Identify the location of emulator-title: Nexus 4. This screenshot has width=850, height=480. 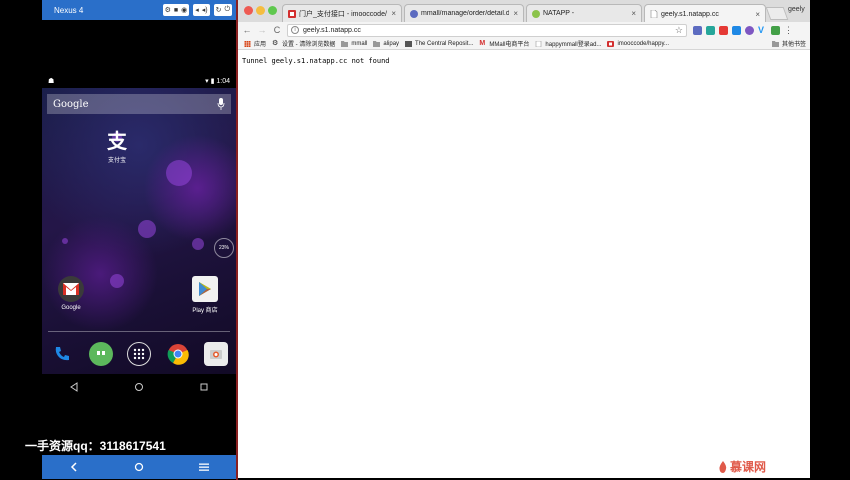
(69, 10).